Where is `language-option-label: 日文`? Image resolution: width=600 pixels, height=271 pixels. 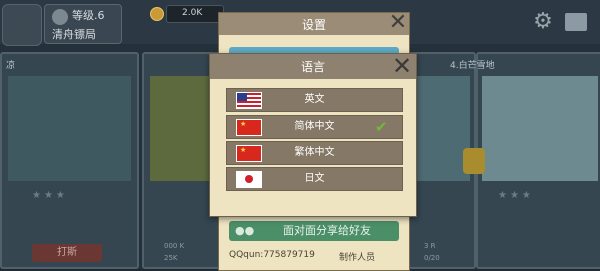 language-option-label: 日文 is located at coordinates (314, 178).